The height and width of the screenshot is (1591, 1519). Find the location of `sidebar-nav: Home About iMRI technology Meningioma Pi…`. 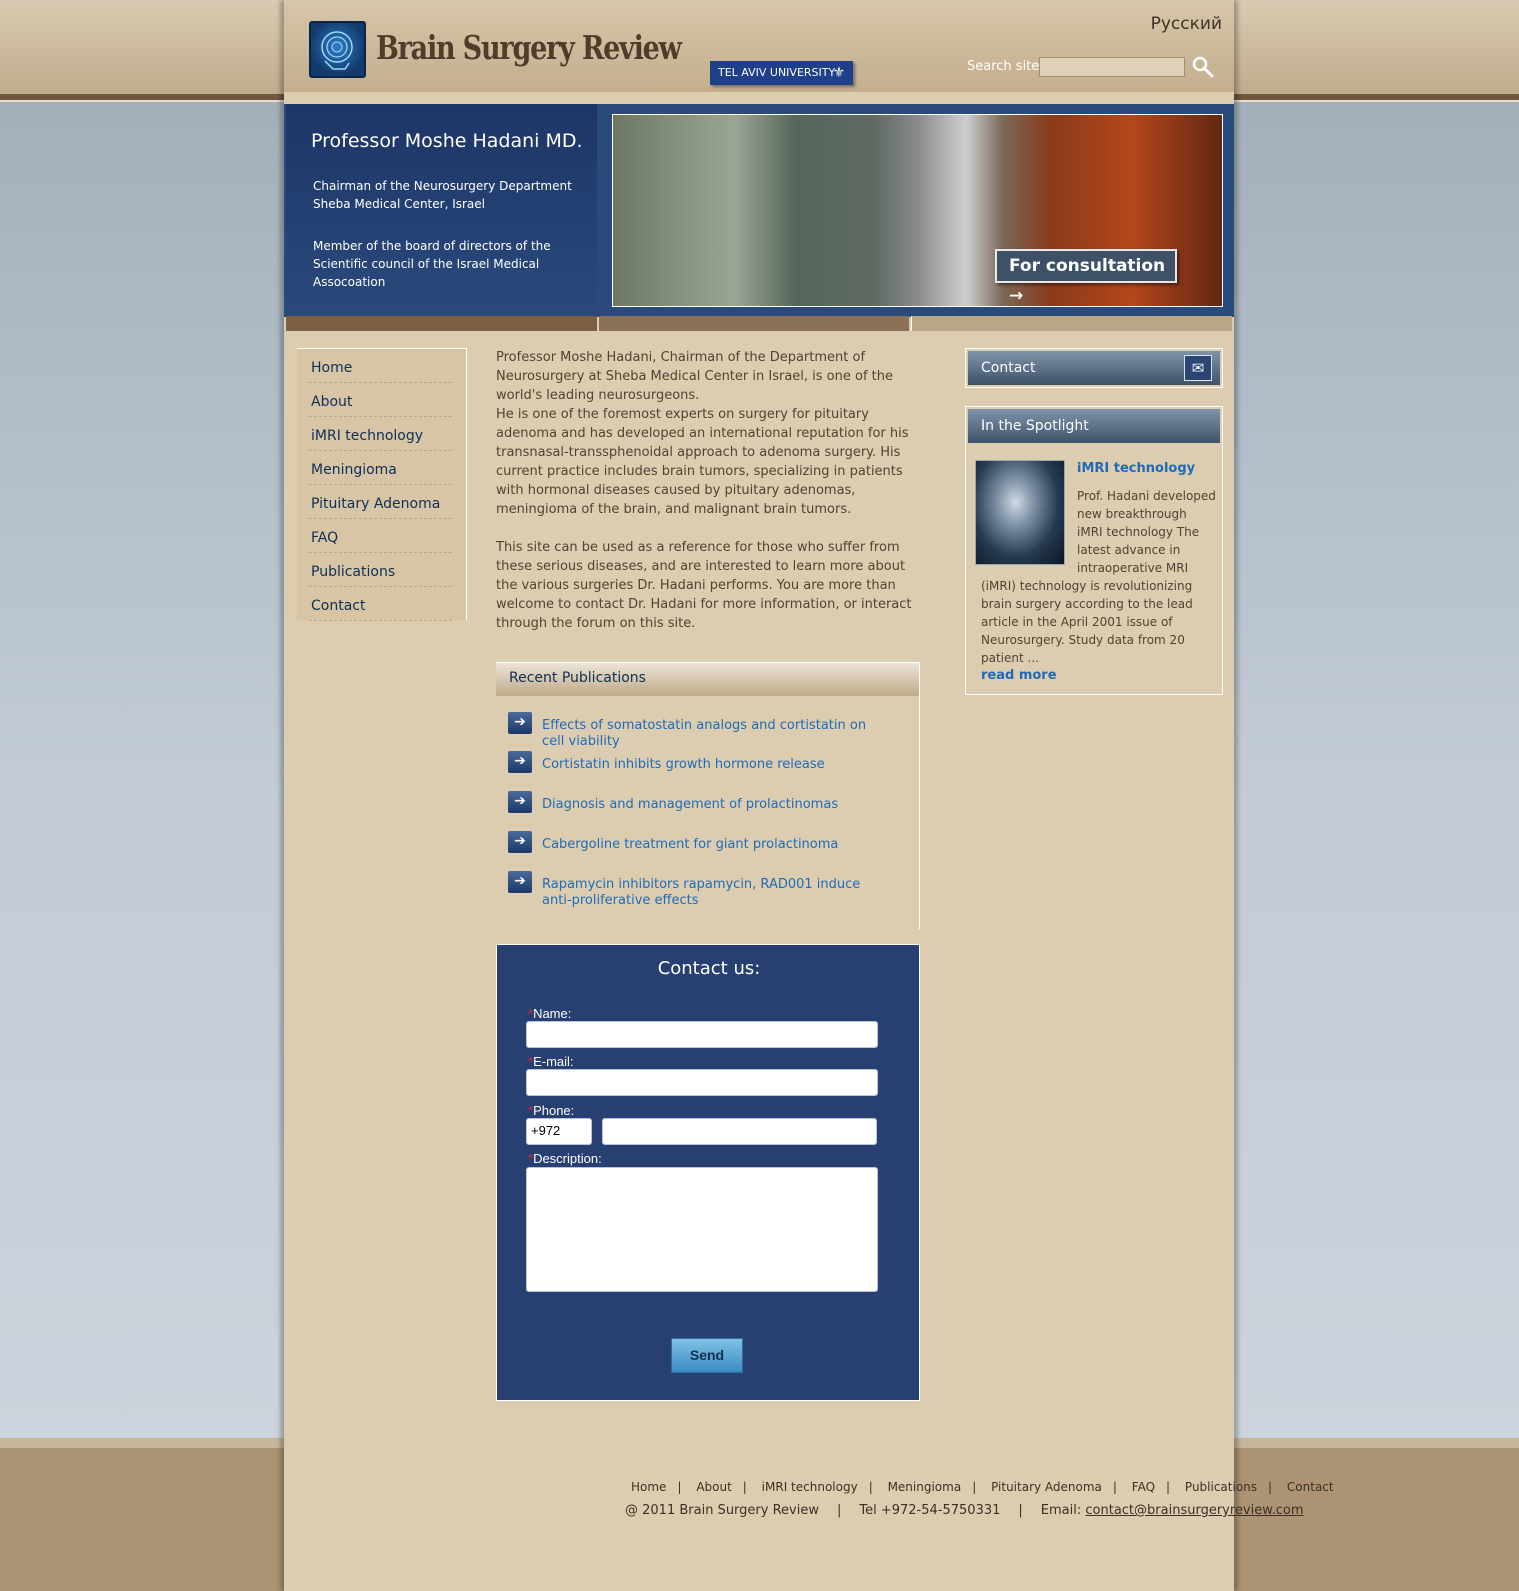

sidebar-nav: Home About iMRI technology Meningioma Pi… is located at coordinates (382, 484).